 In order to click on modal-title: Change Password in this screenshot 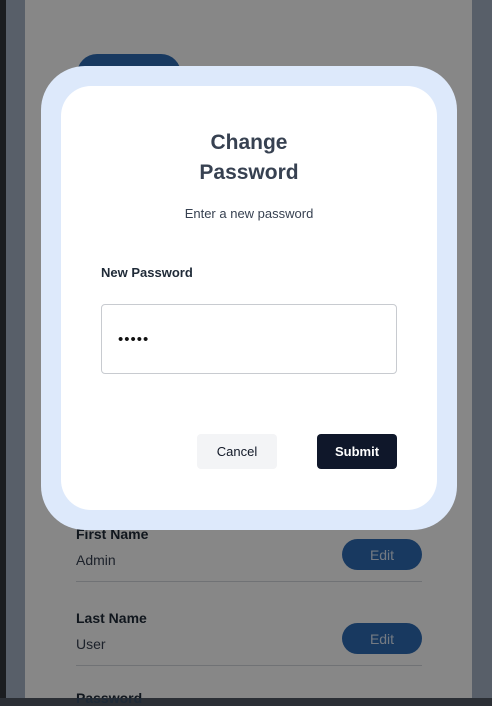, I will do `click(249, 157)`.